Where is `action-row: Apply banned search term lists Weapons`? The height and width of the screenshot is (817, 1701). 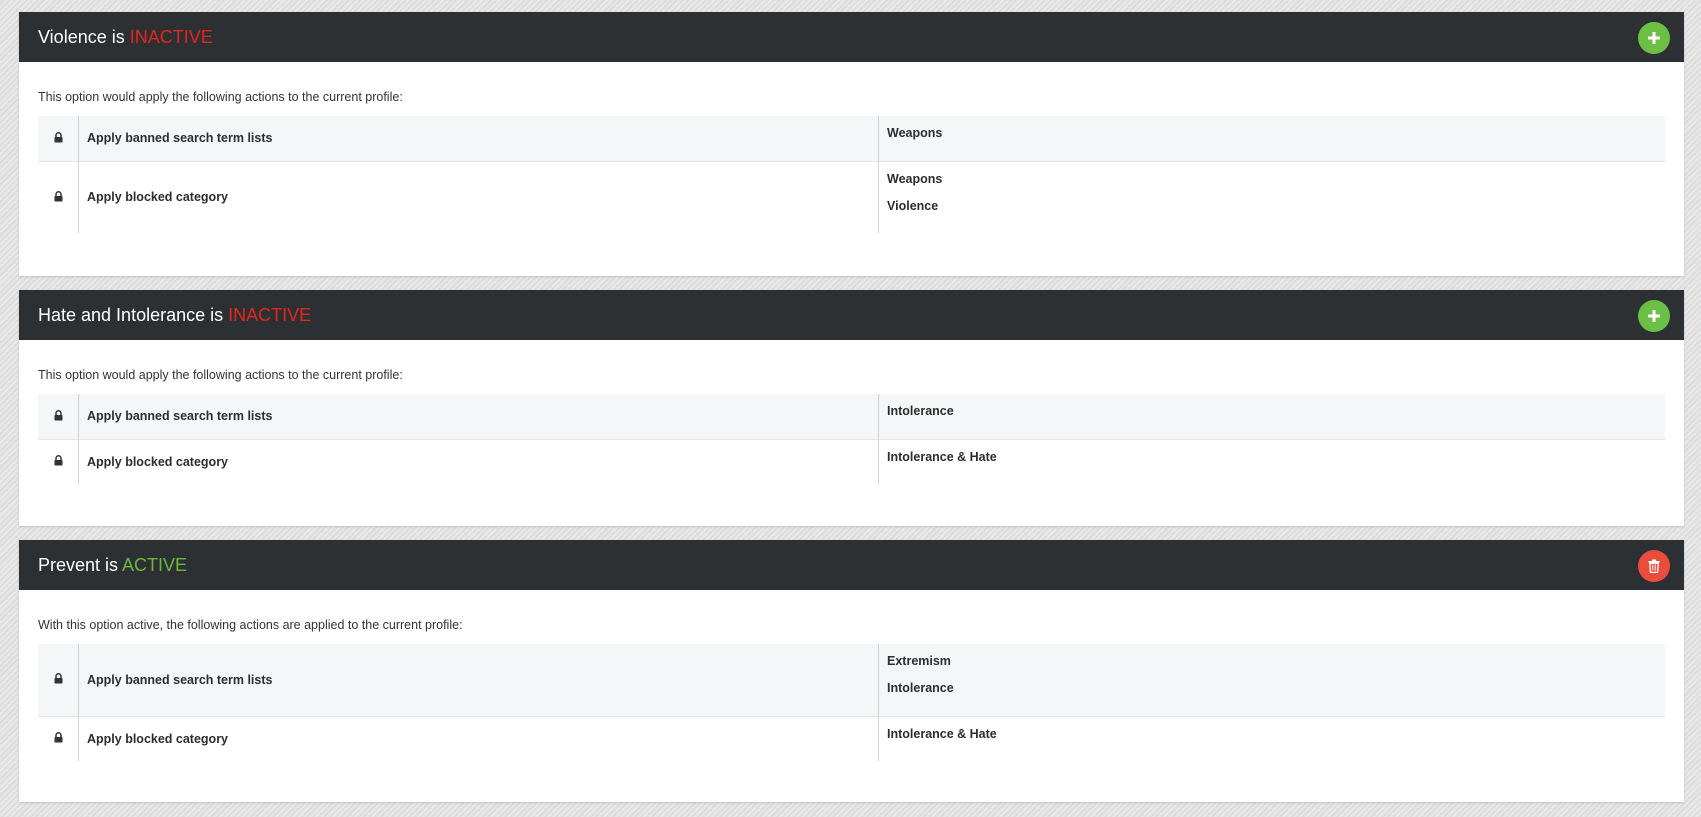 action-row: Apply banned search term lists Weapons is located at coordinates (851, 138).